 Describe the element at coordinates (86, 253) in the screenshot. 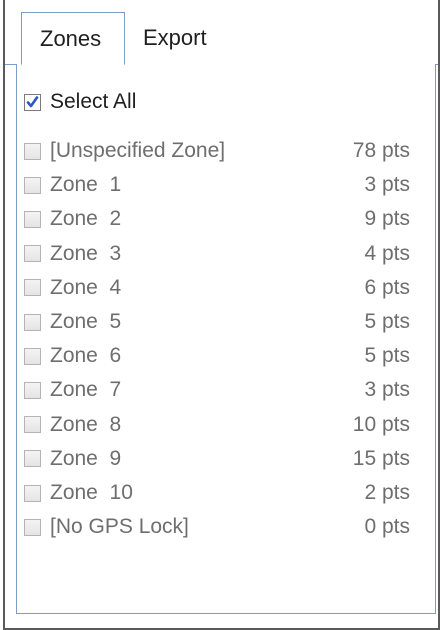

I see `zone-label: Zone 3` at that location.